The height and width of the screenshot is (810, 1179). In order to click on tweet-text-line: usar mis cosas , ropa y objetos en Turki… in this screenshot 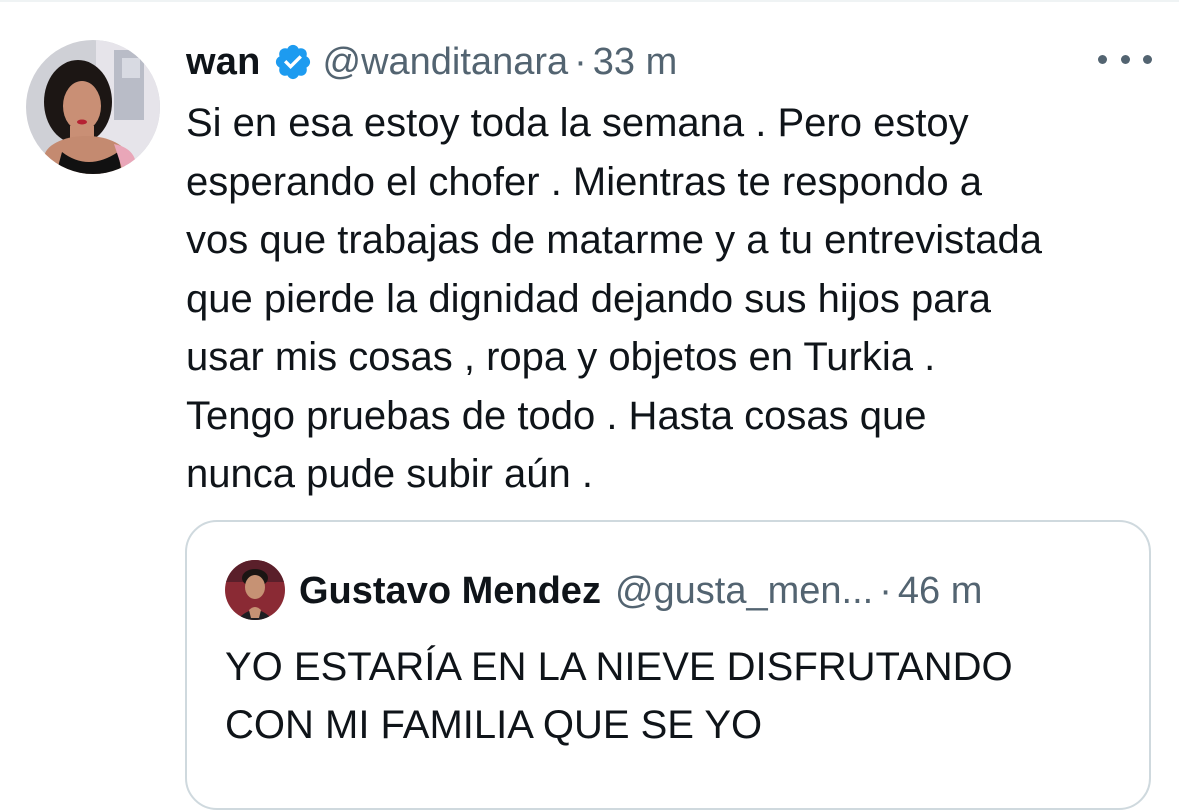, I will do `click(561, 357)`.